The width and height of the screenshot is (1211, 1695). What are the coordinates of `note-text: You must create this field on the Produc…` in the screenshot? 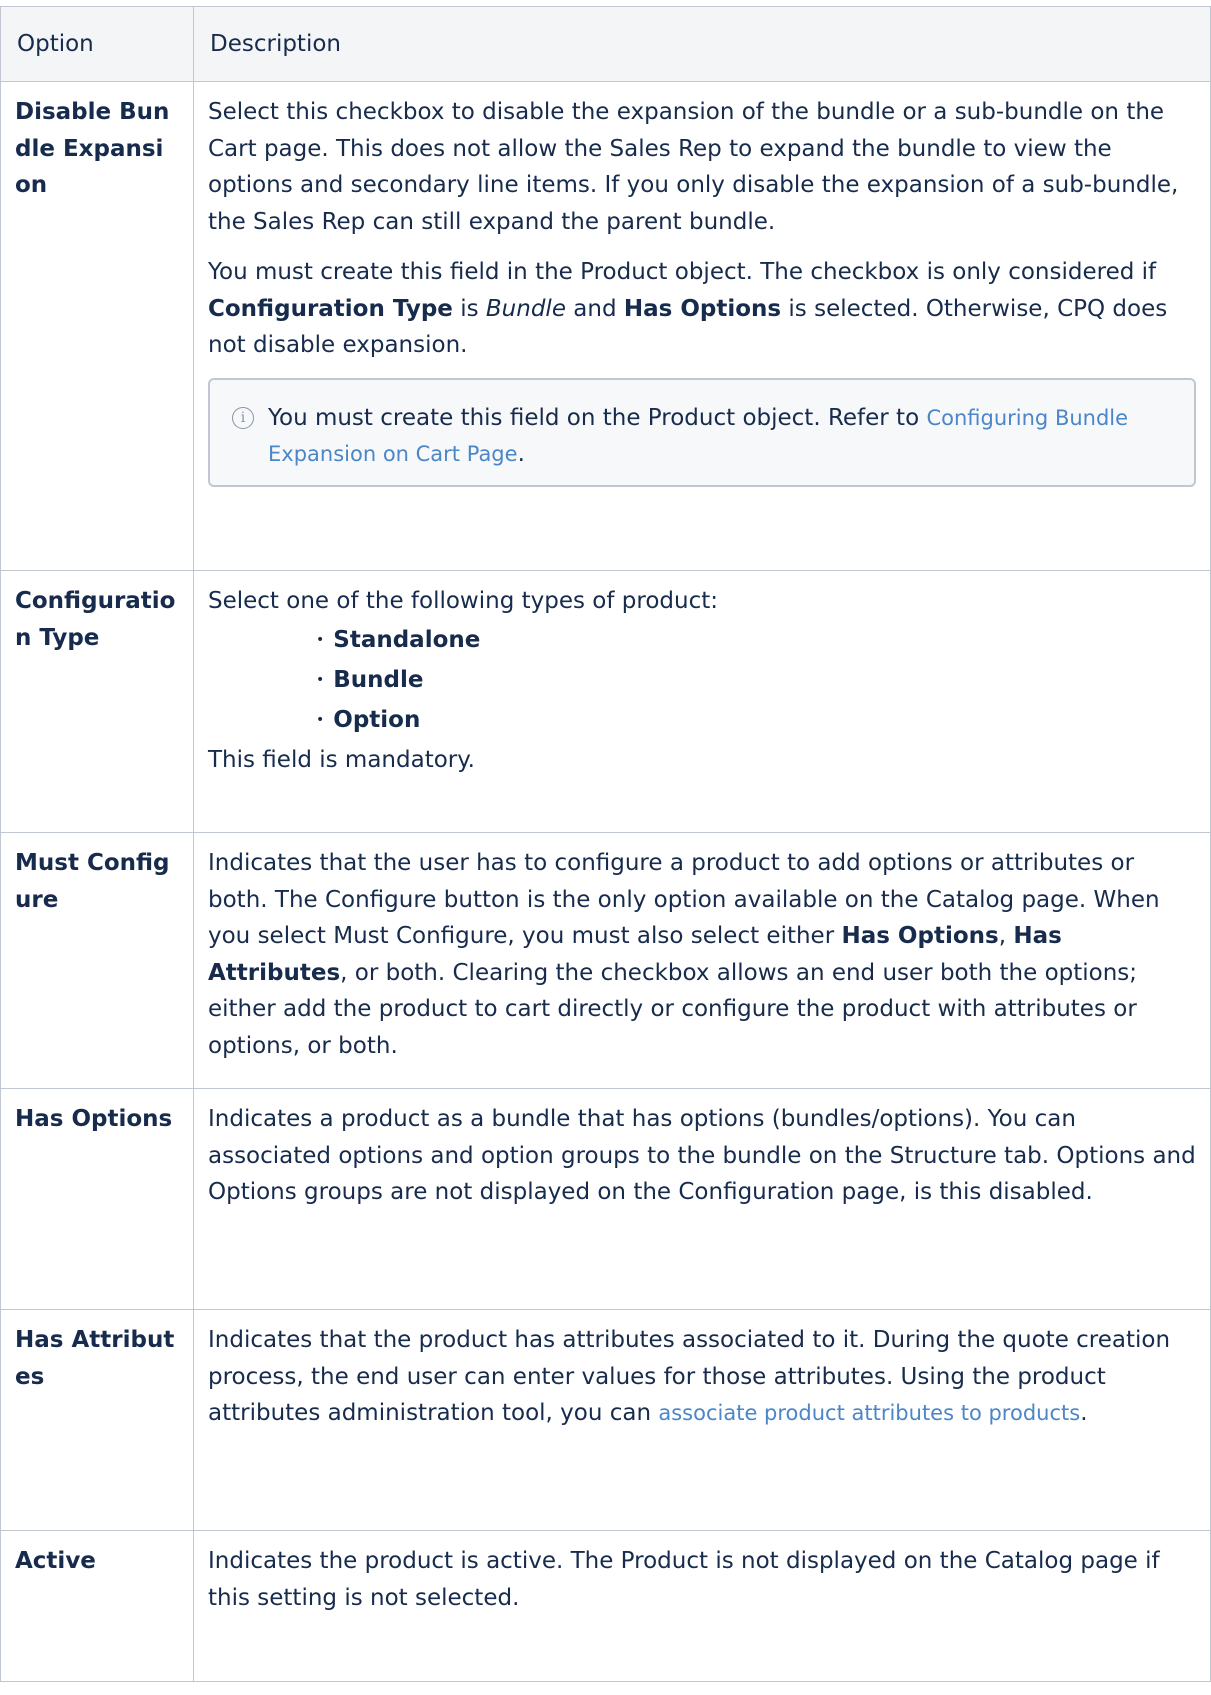 It's located at (698, 436).